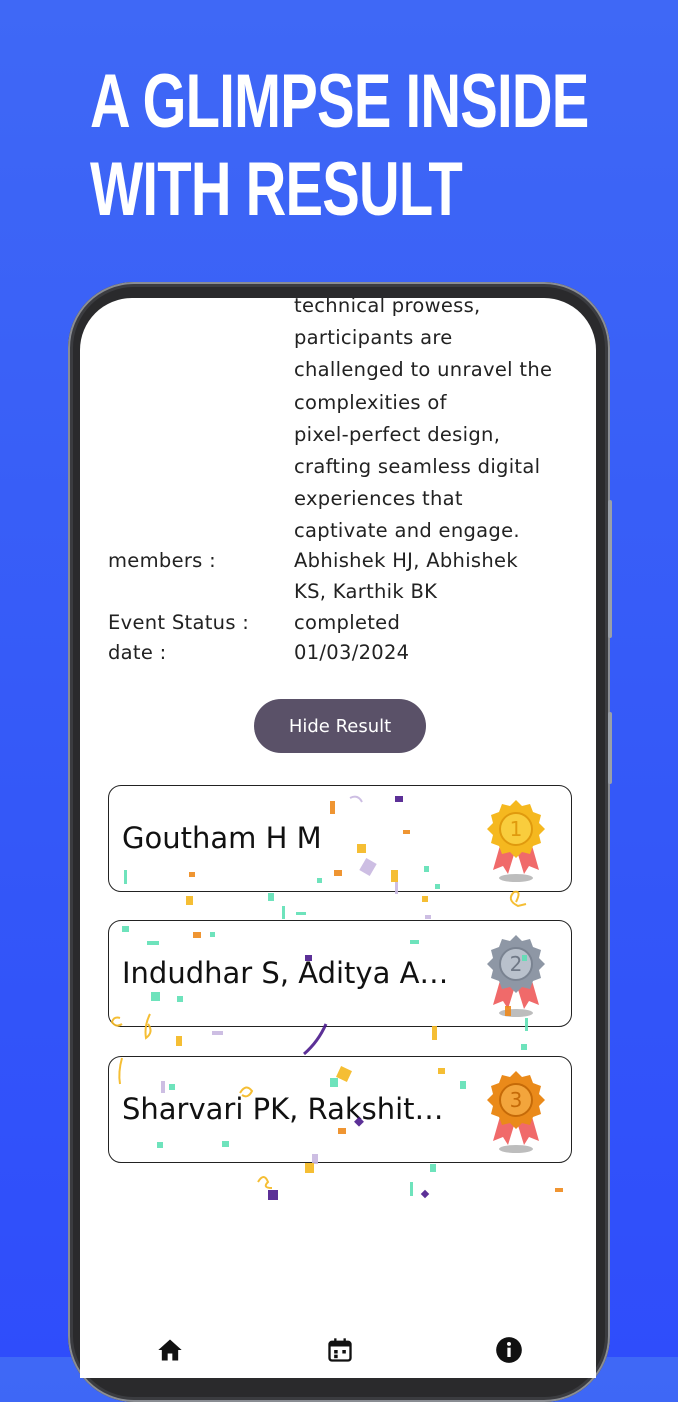 This screenshot has width=678, height=1402. Describe the element at coordinates (179, 622) in the screenshot. I see `status-label: Event Status :` at that location.